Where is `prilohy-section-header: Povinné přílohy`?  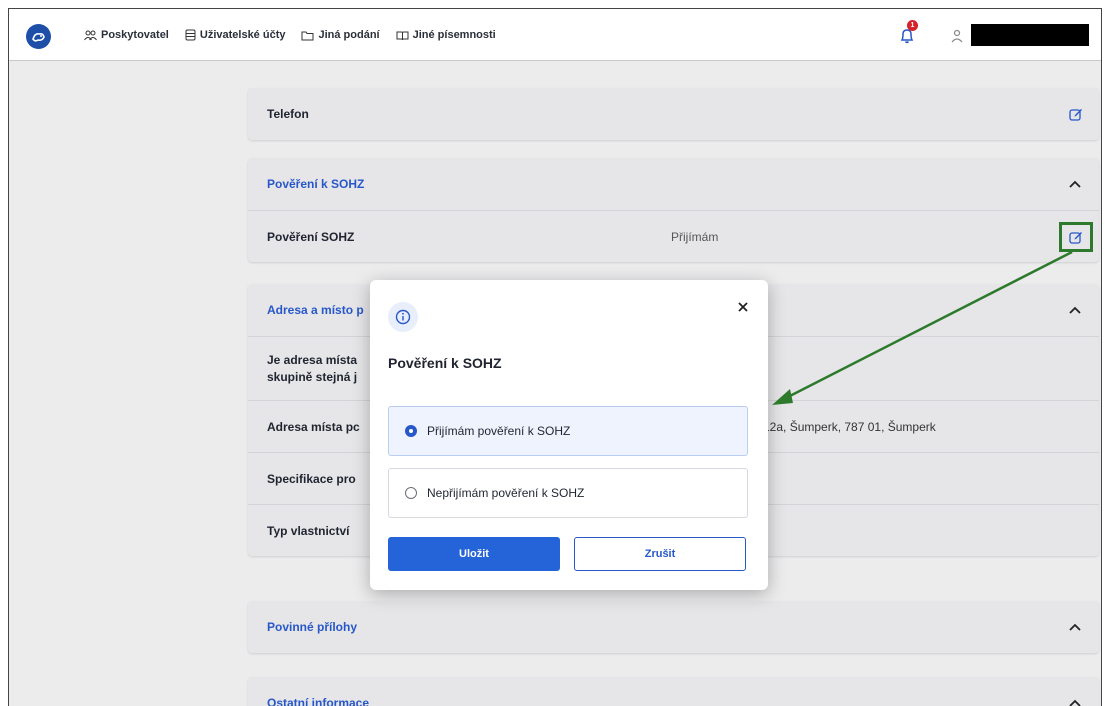
prilohy-section-header: Povinné přílohy is located at coordinates (673, 627).